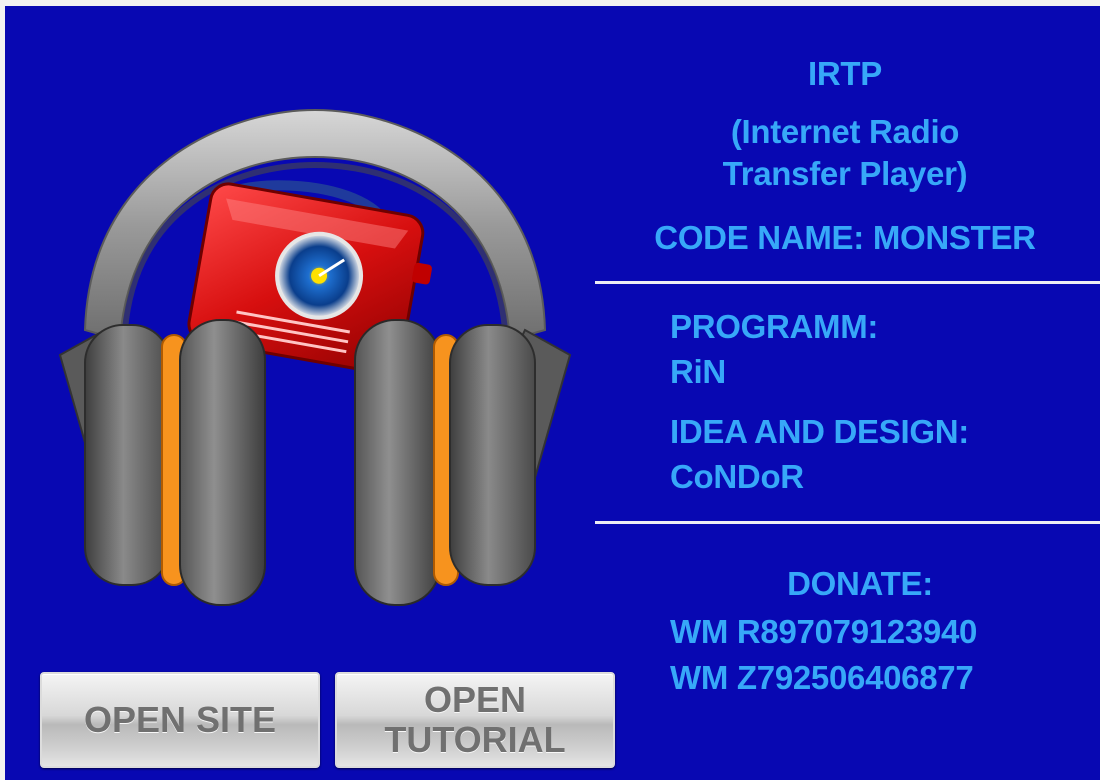  What do you see at coordinates (475, 699) in the screenshot?
I see `open-tutorial-label-line1: OPEN` at bounding box center [475, 699].